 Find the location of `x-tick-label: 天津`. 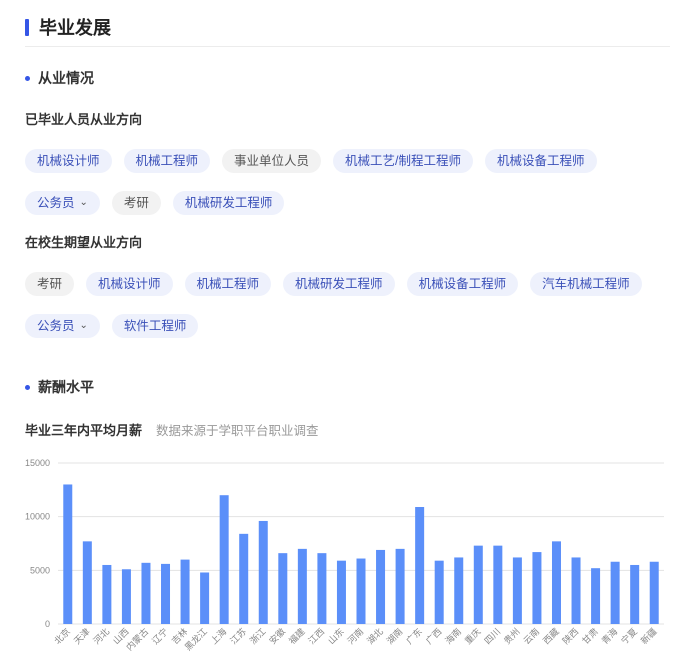

x-tick-label: 天津 is located at coordinates (82, 636).